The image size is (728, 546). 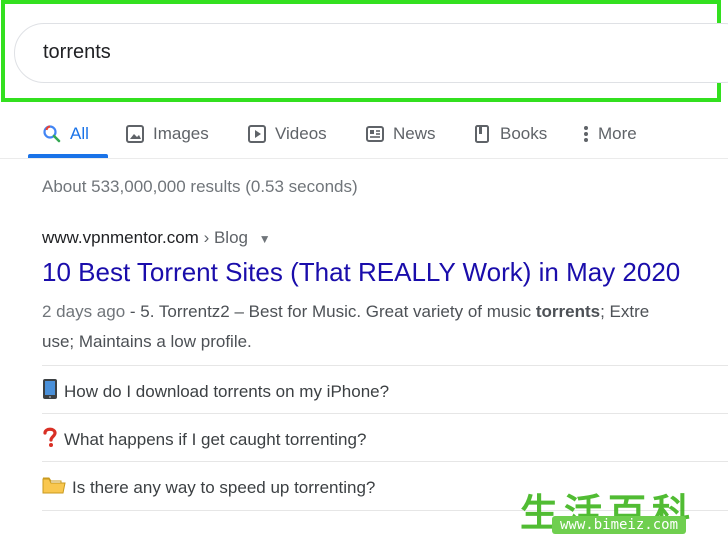 What do you see at coordinates (620, 511) in the screenshot?
I see `watermark-logo: 生活百科 www.bimeiz.com` at bounding box center [620, 511].